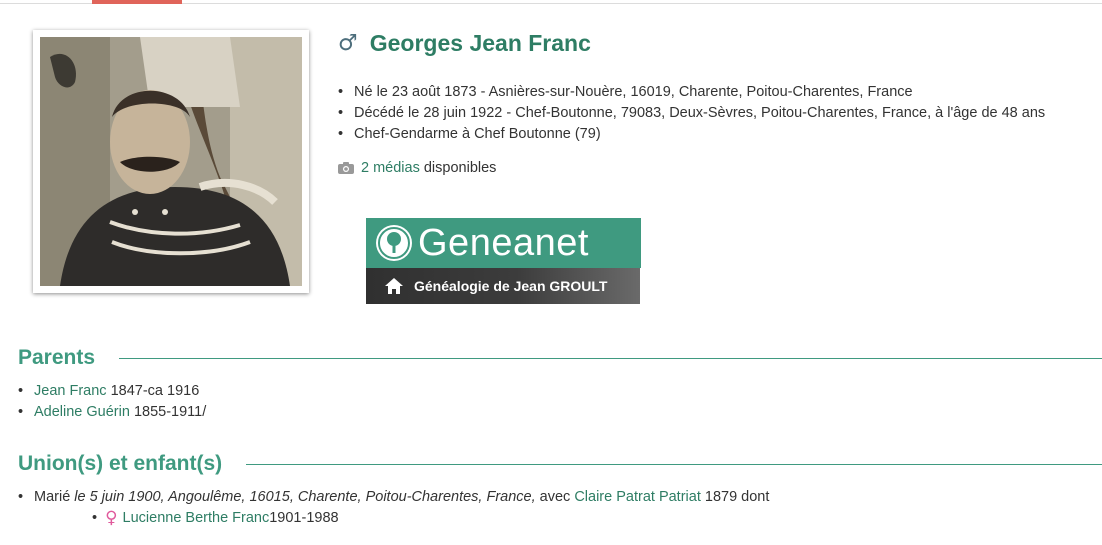 The width and height of the screenshot is (1102, 545). I want to click on media-link: 2 médias, so click(390, 168).